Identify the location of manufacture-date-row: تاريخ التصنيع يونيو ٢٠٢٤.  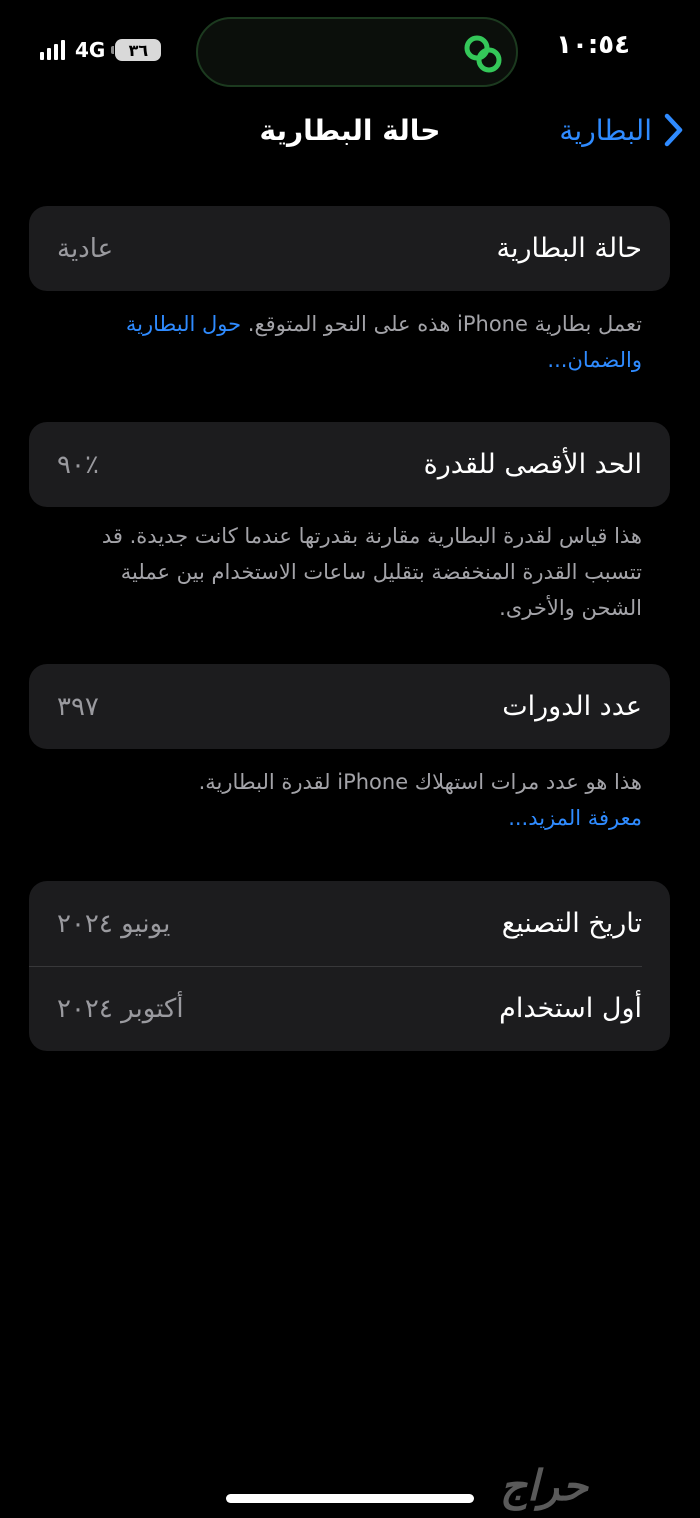
(349, 923).